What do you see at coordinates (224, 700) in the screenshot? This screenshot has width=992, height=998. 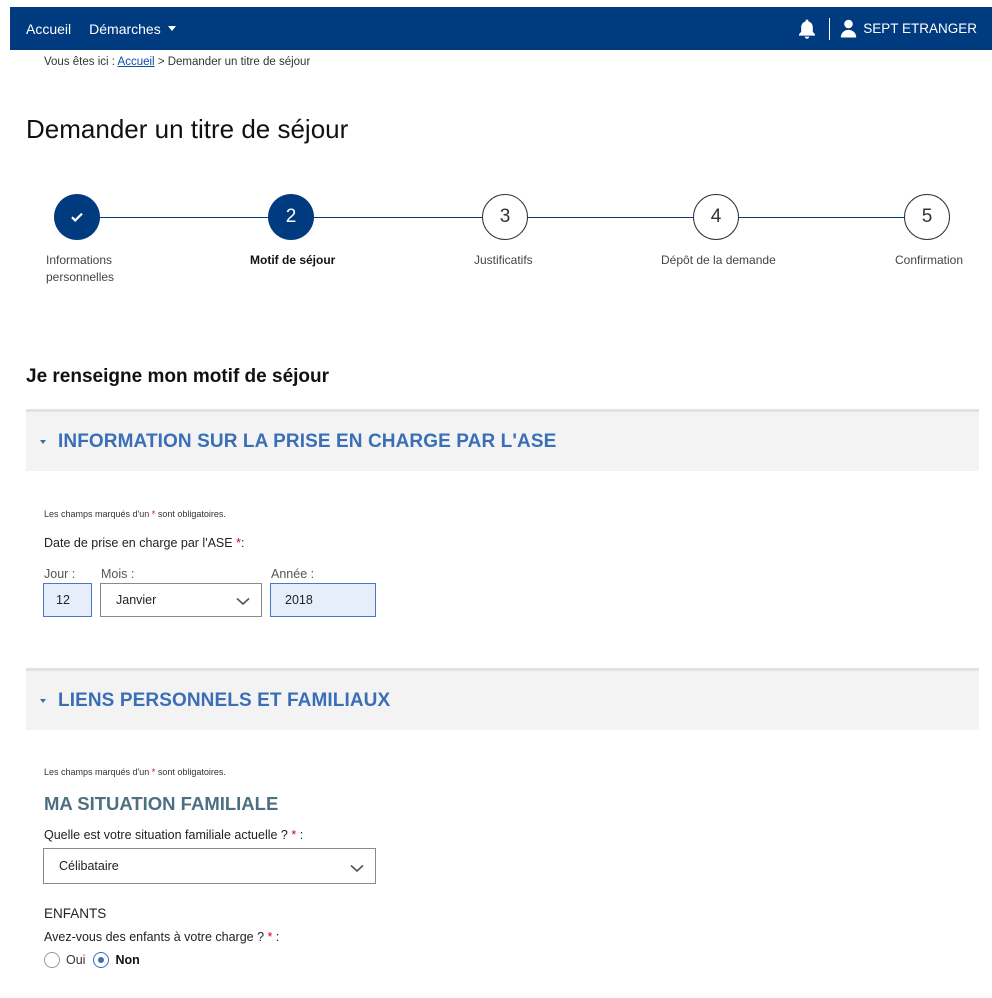 I see `panel-family-title: LIENS PERSONNELS ET FAMILIAUX` at bounding box center [224, 700].